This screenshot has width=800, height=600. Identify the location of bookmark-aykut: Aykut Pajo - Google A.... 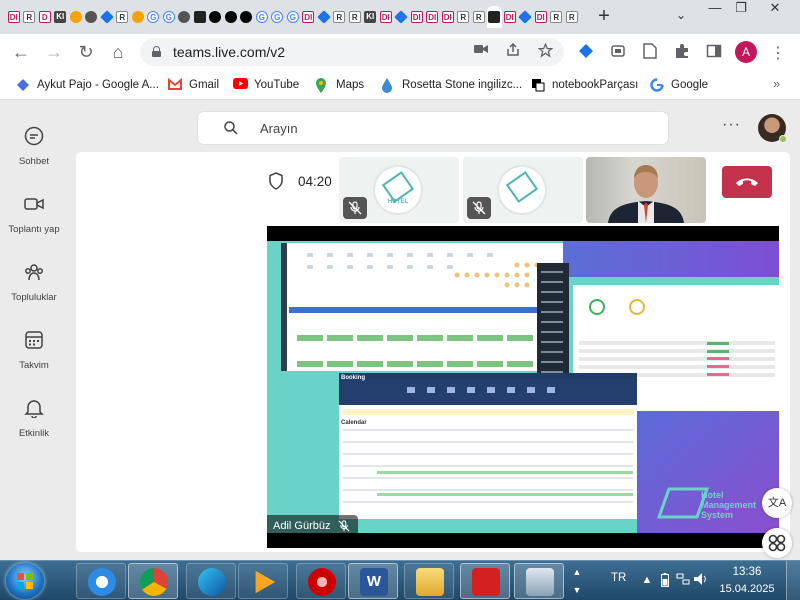
(87, 85).